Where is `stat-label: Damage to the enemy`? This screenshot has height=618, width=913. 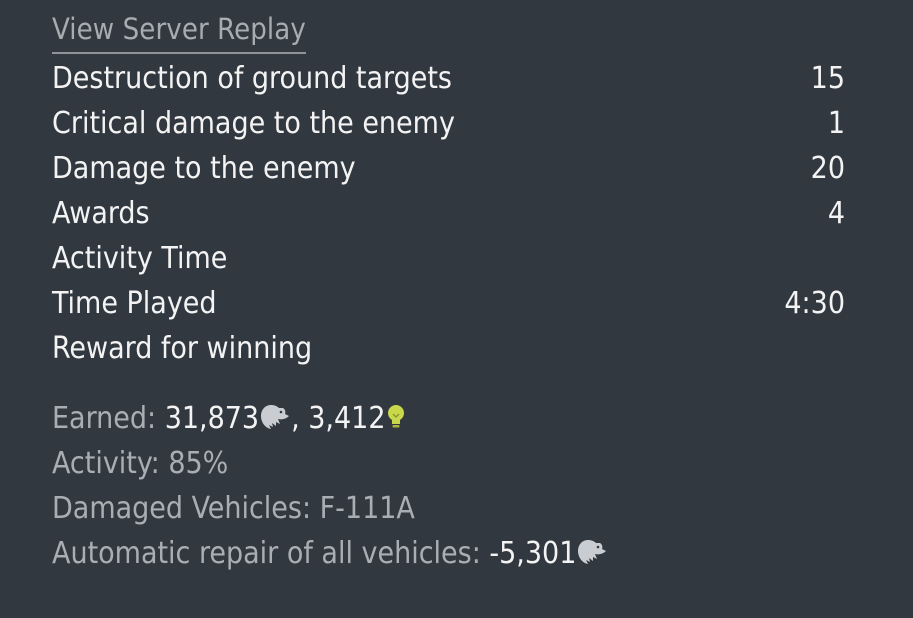
stat-label: Damage to the enemy is located at coordinates (204, 168).